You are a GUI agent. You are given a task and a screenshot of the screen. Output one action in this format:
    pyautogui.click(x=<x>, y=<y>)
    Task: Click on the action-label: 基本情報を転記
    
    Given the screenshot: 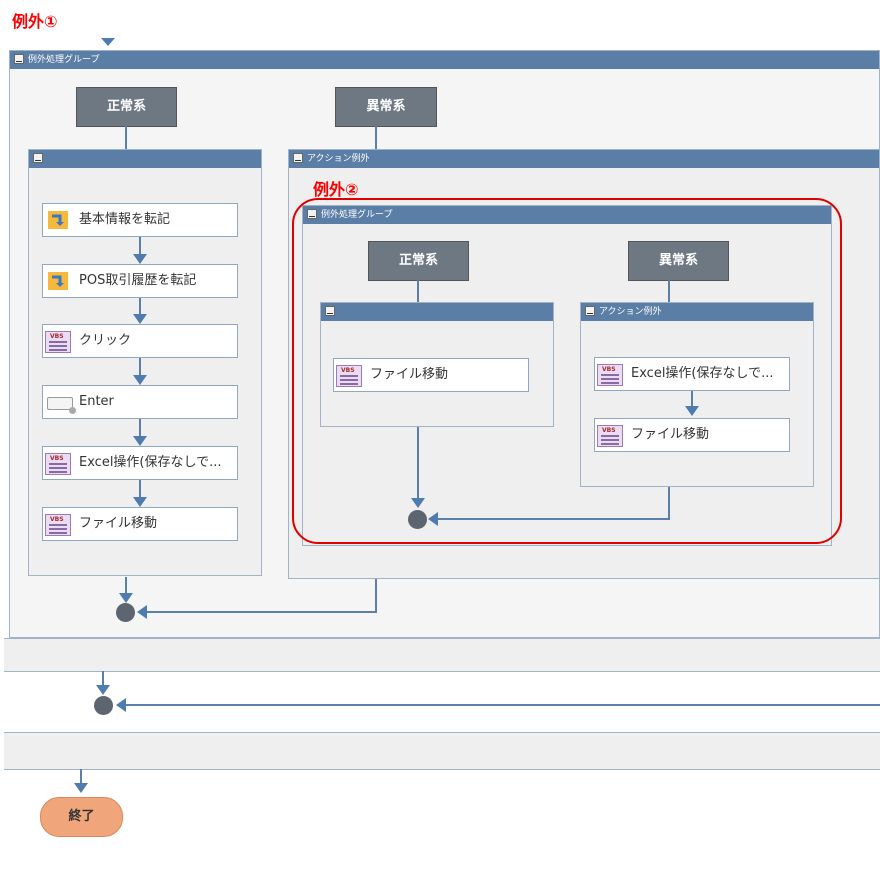 What is the action you would take?
    pyautogui.click(x=125, y=219)
    